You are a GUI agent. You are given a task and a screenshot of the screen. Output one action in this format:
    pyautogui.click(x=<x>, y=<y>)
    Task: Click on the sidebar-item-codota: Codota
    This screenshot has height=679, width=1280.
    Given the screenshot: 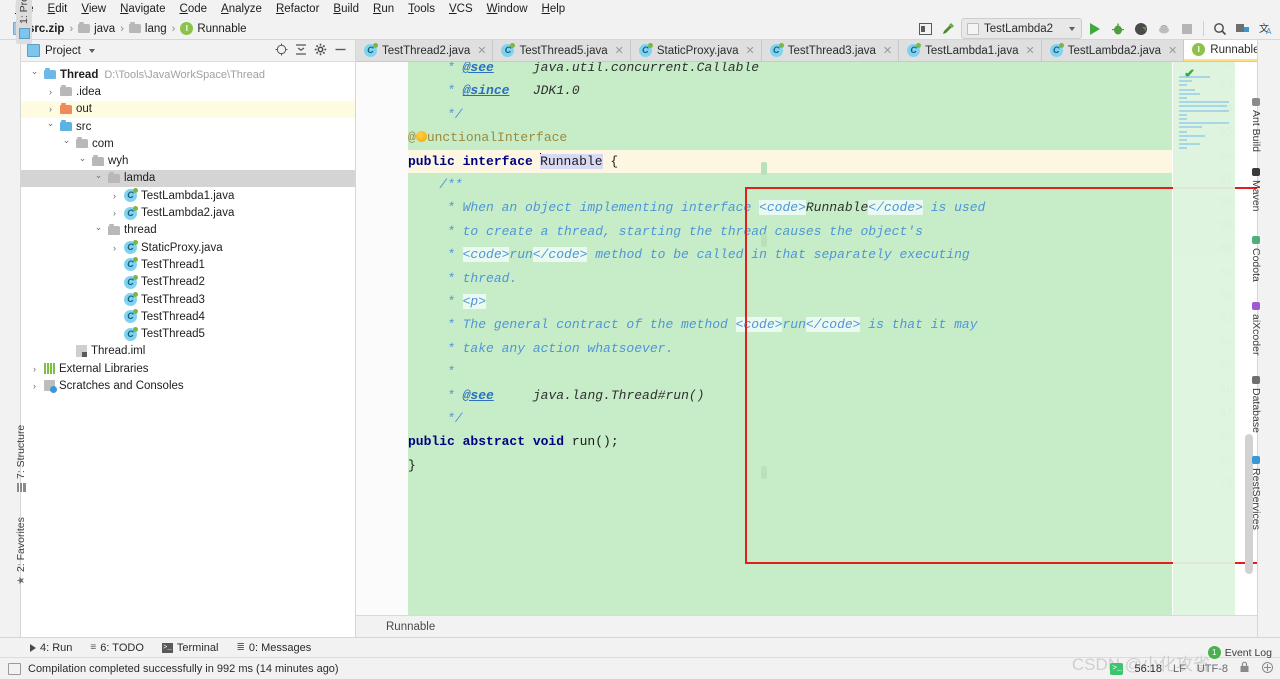 What is the action you would take?
    pyautogui.click(x=1256, y=259)
    